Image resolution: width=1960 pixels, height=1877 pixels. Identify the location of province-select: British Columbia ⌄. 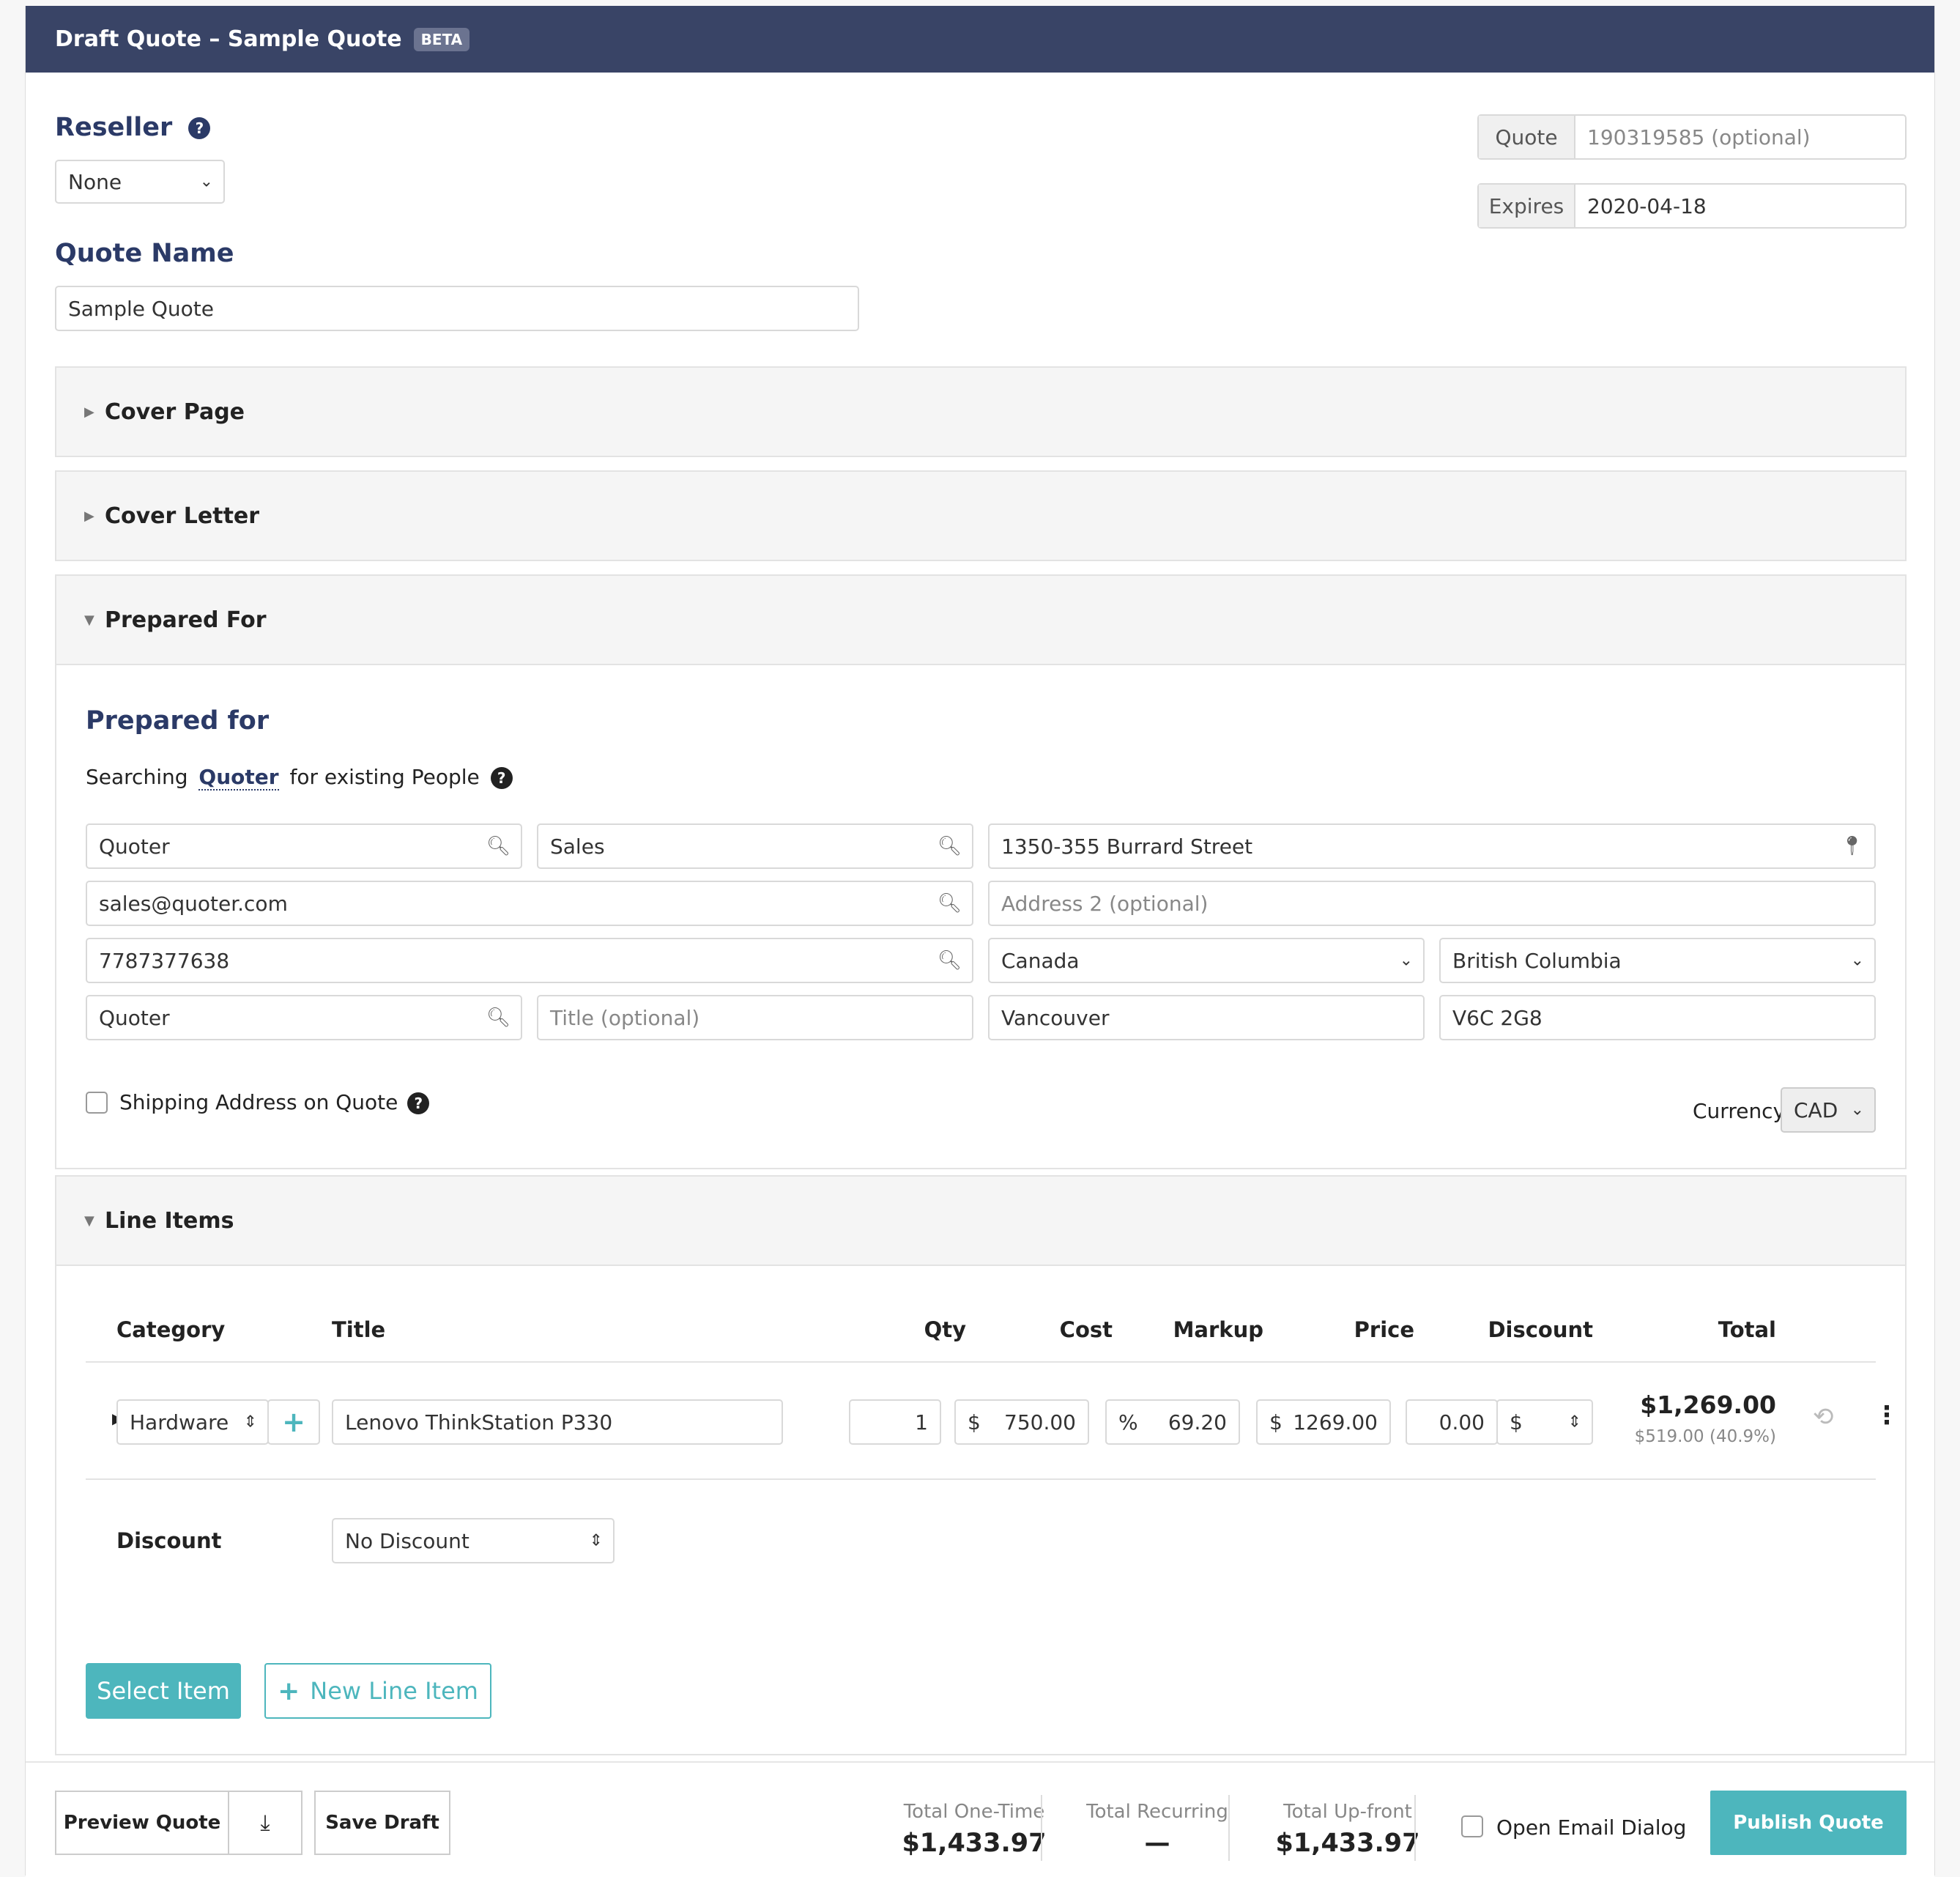
(1657, 960).